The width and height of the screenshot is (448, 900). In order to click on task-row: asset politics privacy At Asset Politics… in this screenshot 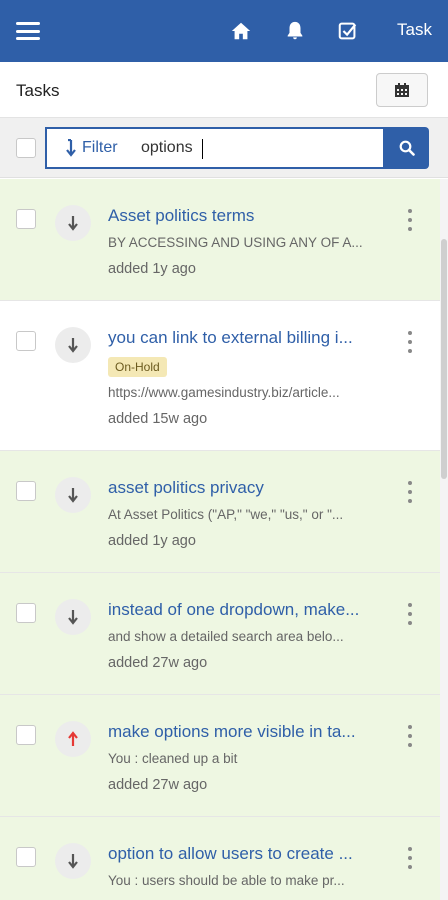, I will do `click(224, 512)`.